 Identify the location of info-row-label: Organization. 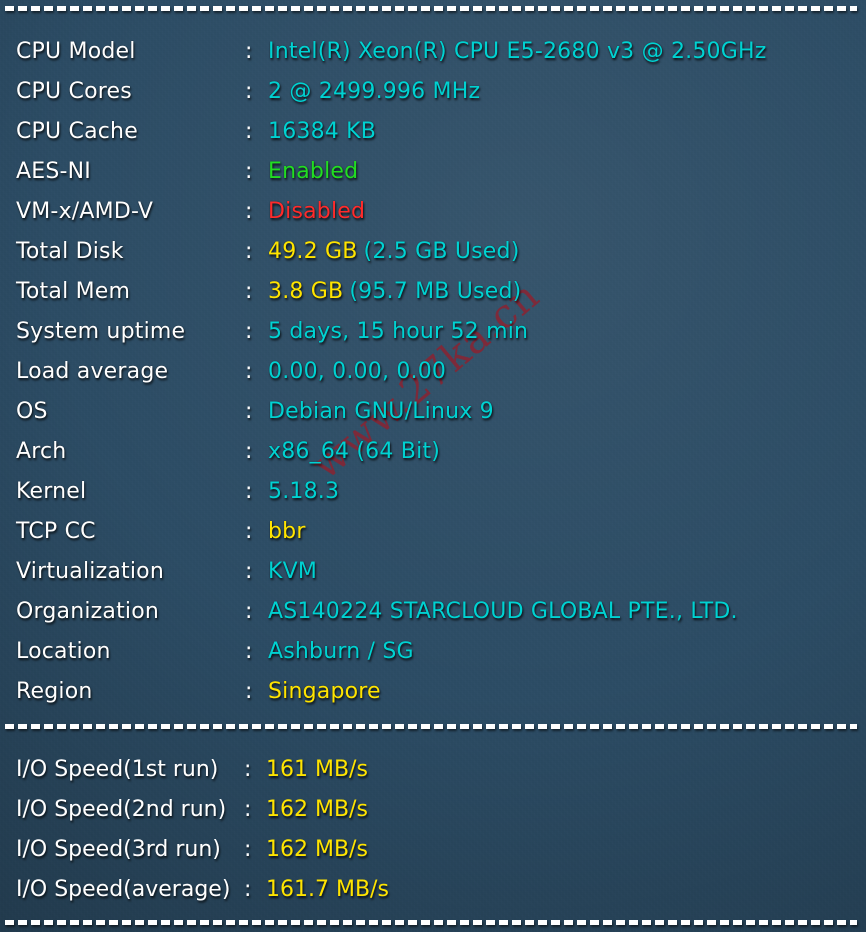
(88, 611).